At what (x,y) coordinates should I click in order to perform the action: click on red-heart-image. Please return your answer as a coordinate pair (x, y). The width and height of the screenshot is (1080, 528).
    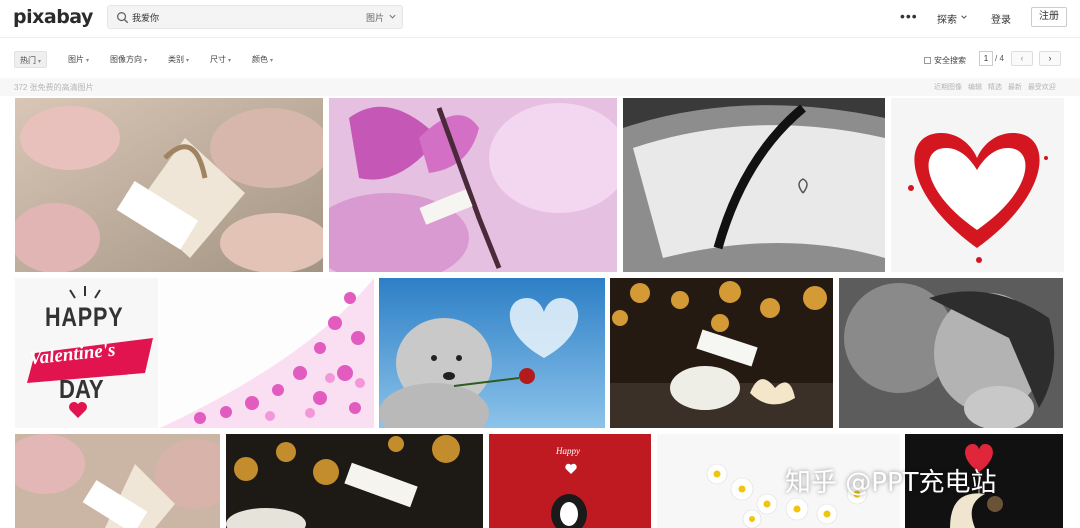
    Looking at the image, I should click on (977, 185).